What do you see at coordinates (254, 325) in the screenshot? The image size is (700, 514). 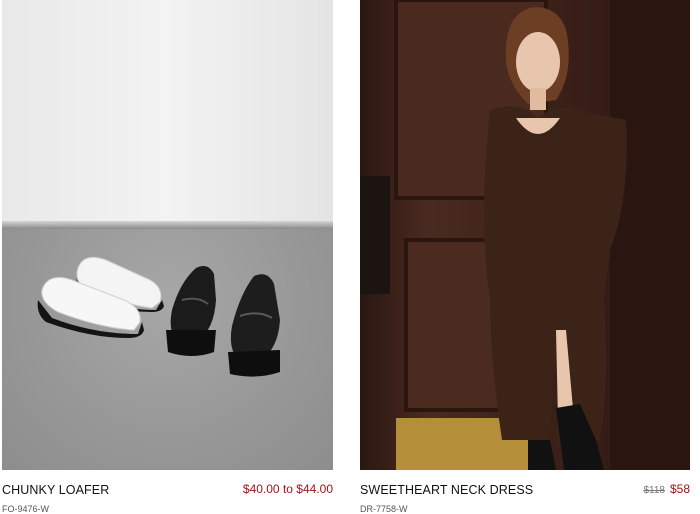 I see `black-loafer-right` at bounding box center [254, 325].